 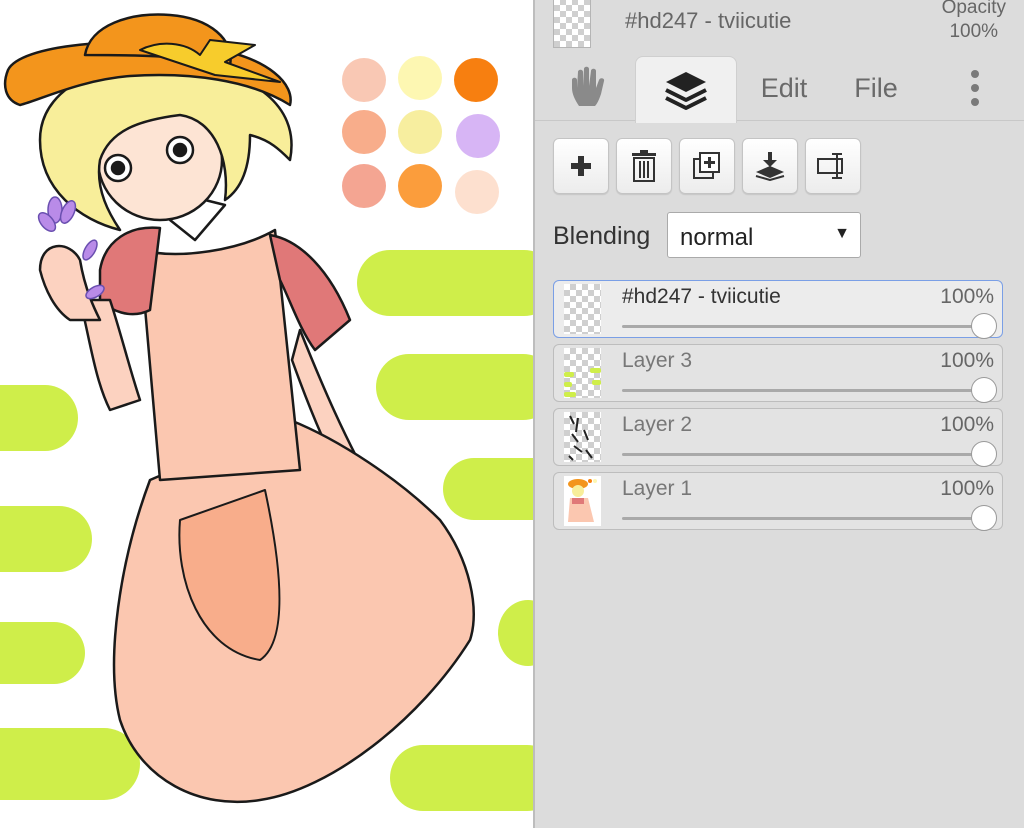 I want to click on tab-layers, so click(x=686, y=89).